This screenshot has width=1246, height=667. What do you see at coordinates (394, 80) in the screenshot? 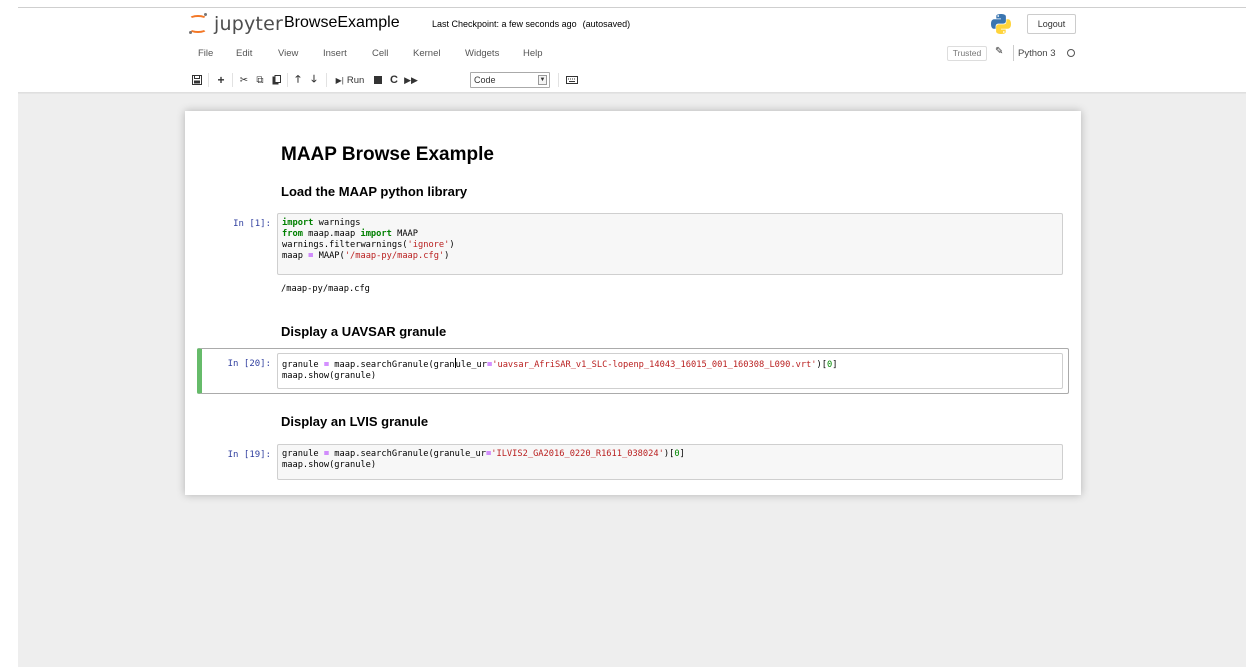
I see `restart-kernel-icon: C` at bounding box center [394, 80].